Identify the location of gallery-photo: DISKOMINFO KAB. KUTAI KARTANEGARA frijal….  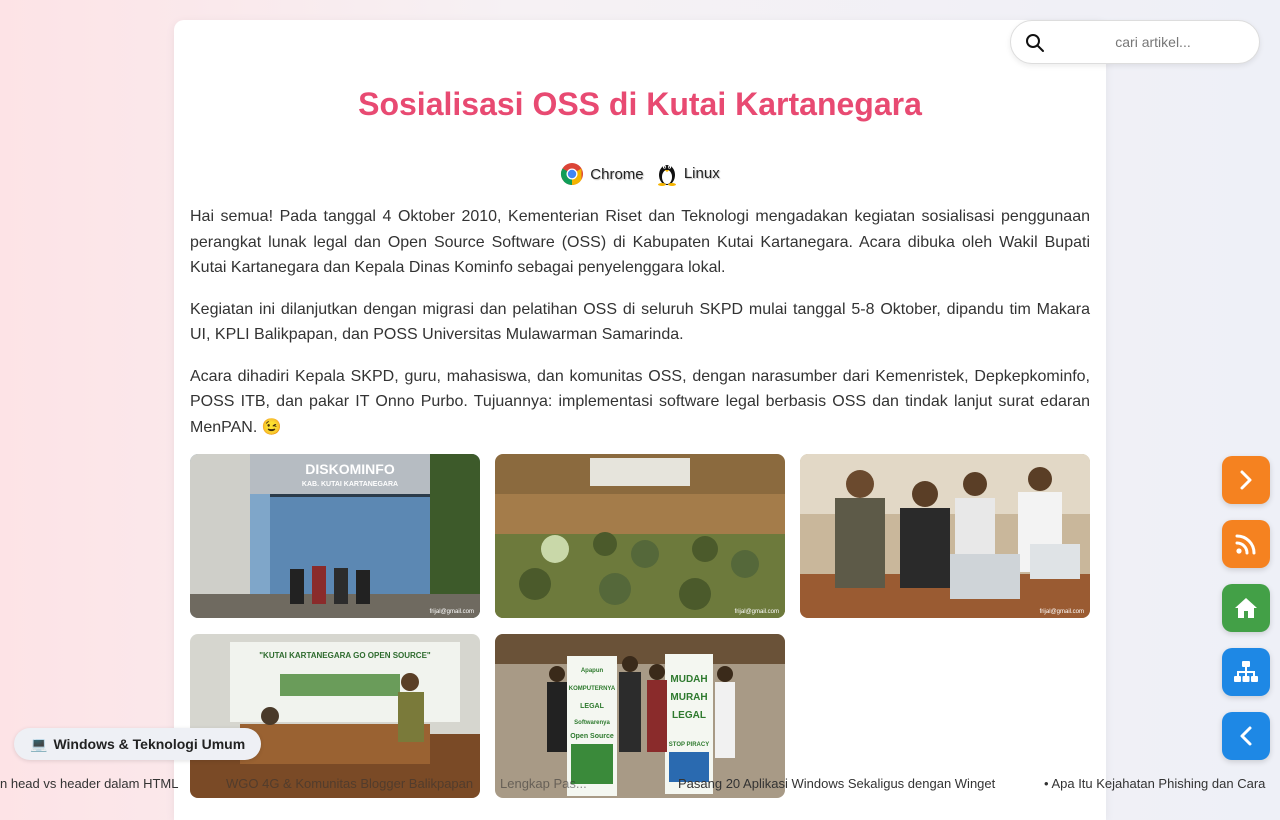
(335, 536).